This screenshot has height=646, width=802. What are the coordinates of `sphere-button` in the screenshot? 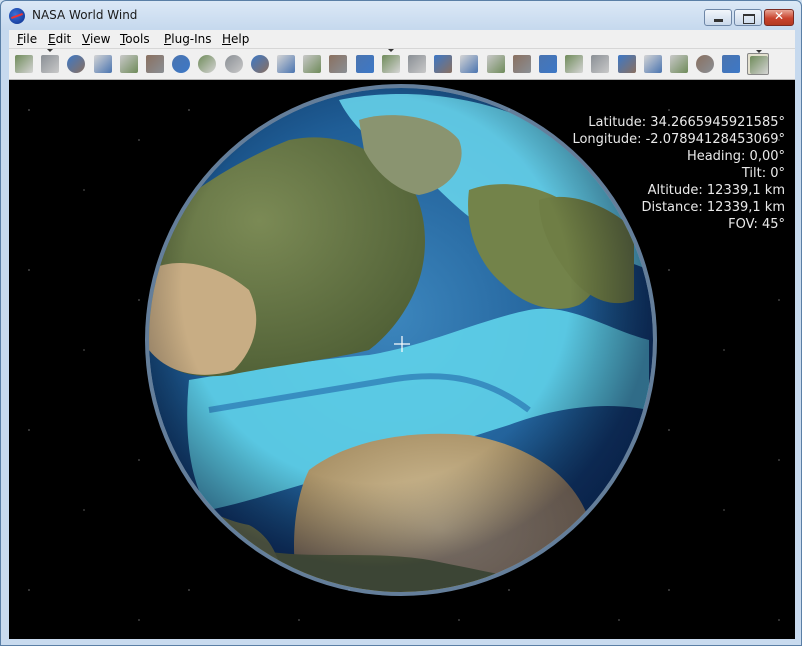 It's located at (705, 64).